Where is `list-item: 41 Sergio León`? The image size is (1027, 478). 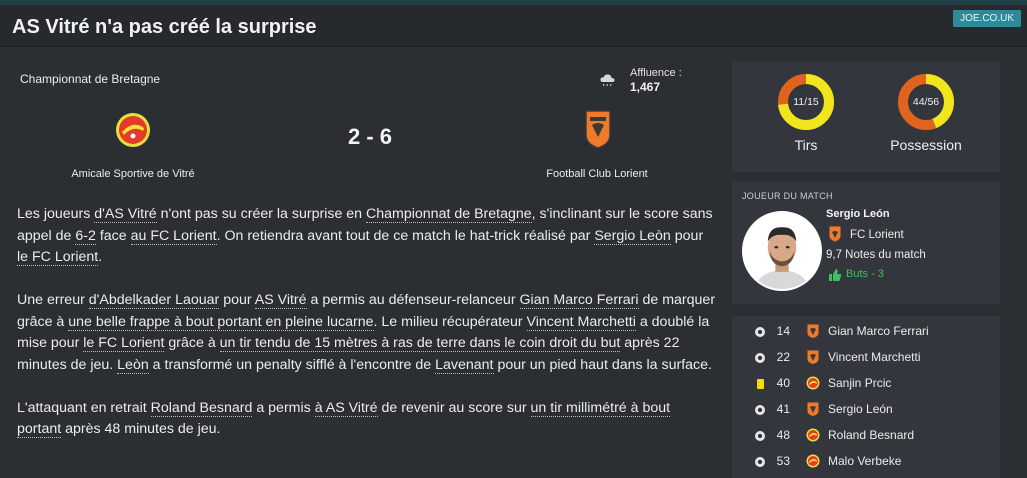
list-item: 41 Sergio León is located at coordinates (866, 411).